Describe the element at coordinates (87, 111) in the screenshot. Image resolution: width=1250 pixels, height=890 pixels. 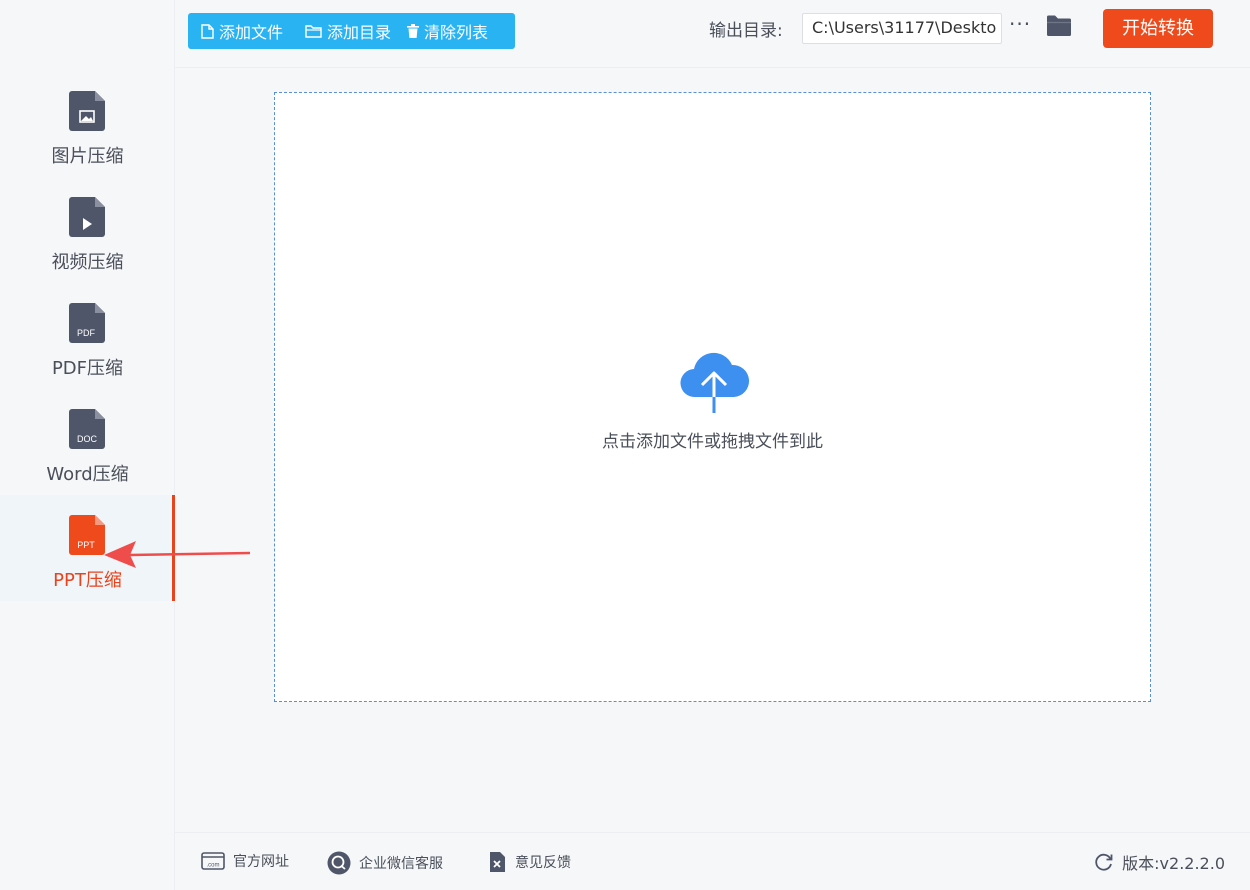
I see `image-file-icon` at that location.